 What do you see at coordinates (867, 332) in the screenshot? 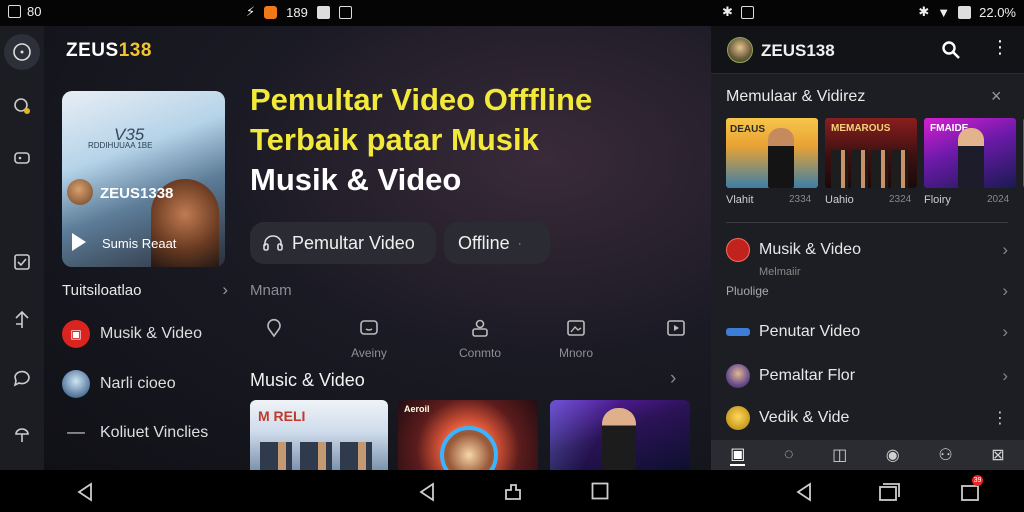
I see `list-item: Penutar Video ›` at bounding box center [867, 332].